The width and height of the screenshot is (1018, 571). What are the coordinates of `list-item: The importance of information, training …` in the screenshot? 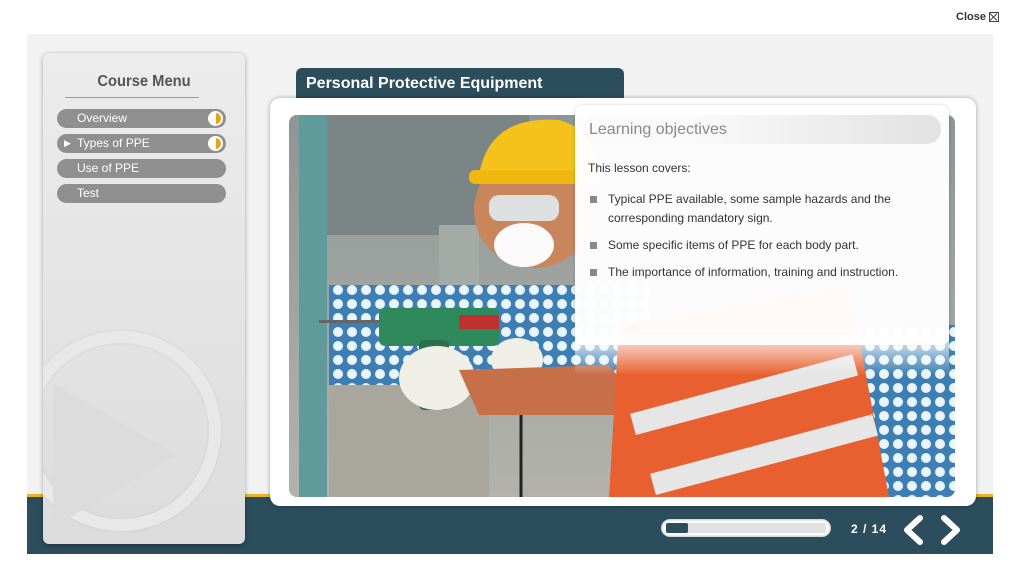 It's located at (760, 272).